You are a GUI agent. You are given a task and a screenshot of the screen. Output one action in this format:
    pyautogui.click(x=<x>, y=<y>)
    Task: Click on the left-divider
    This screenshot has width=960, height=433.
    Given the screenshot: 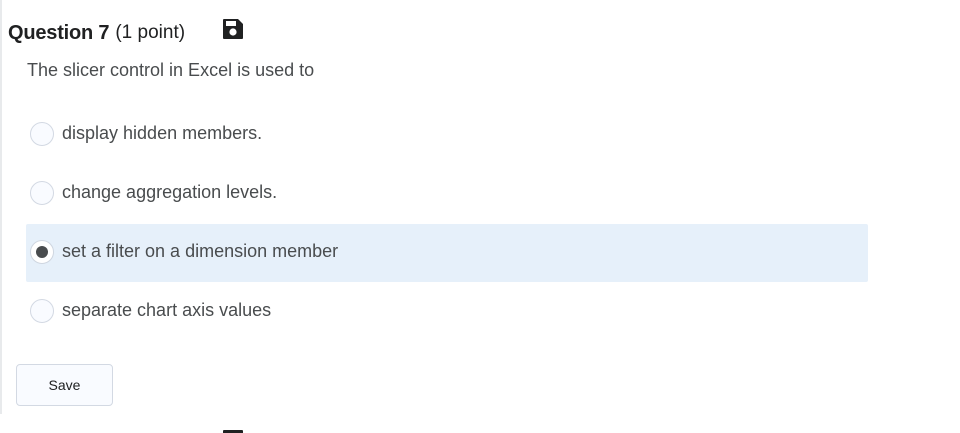 What is the action you would take?
    pyautogui.click(x=1, y=207)
    